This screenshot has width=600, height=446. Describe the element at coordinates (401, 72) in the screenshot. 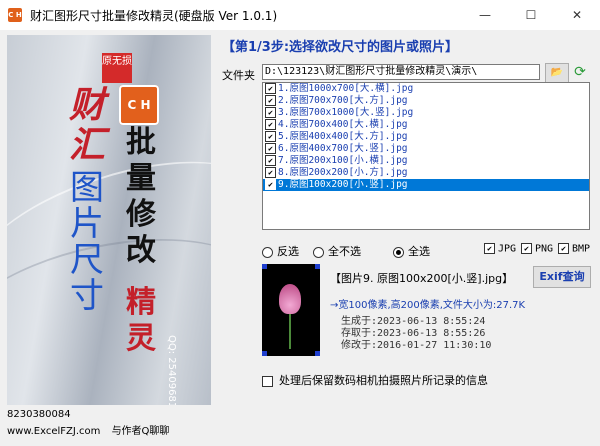

I see `folder-path-input: D:\123123\财汇图形尺寸批量修改精灵\演示\` at that location.